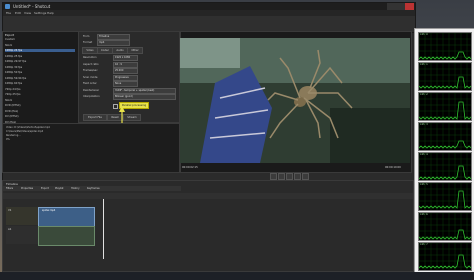 Image resolution: width=474 pixels, height=280 pixels. I want to click on fast-forward-button, so click(297, 176).